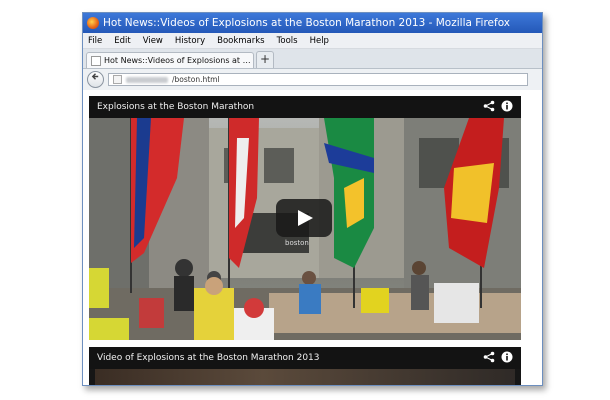 Image resolution: width=610 pixels, height=400 pixels. What do you see at coordinates (196, 79) in the screenshot?
I see `url-path: /boston.html` at bounding box center [196, 79].